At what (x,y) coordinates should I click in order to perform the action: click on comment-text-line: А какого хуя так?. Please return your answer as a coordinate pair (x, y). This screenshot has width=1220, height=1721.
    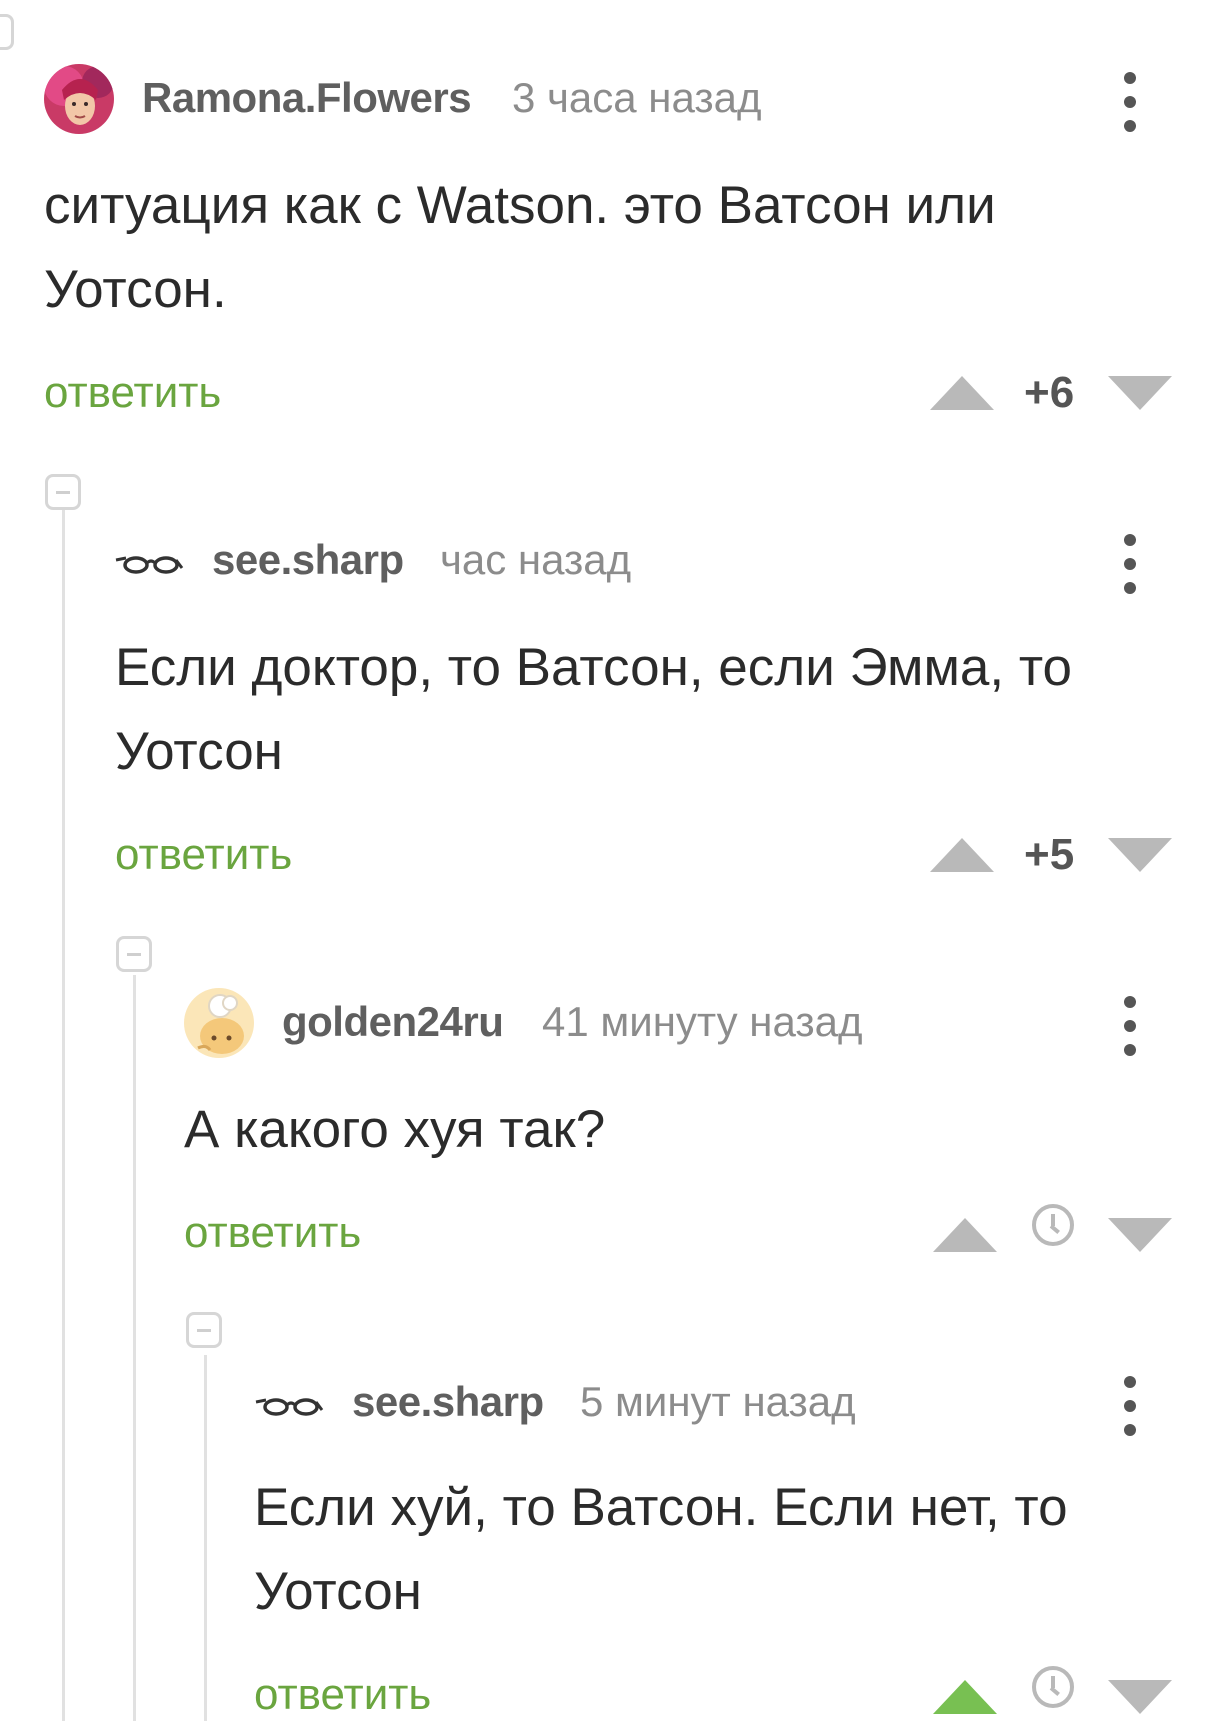
    Looking at the image, I should click on (395, 1129).